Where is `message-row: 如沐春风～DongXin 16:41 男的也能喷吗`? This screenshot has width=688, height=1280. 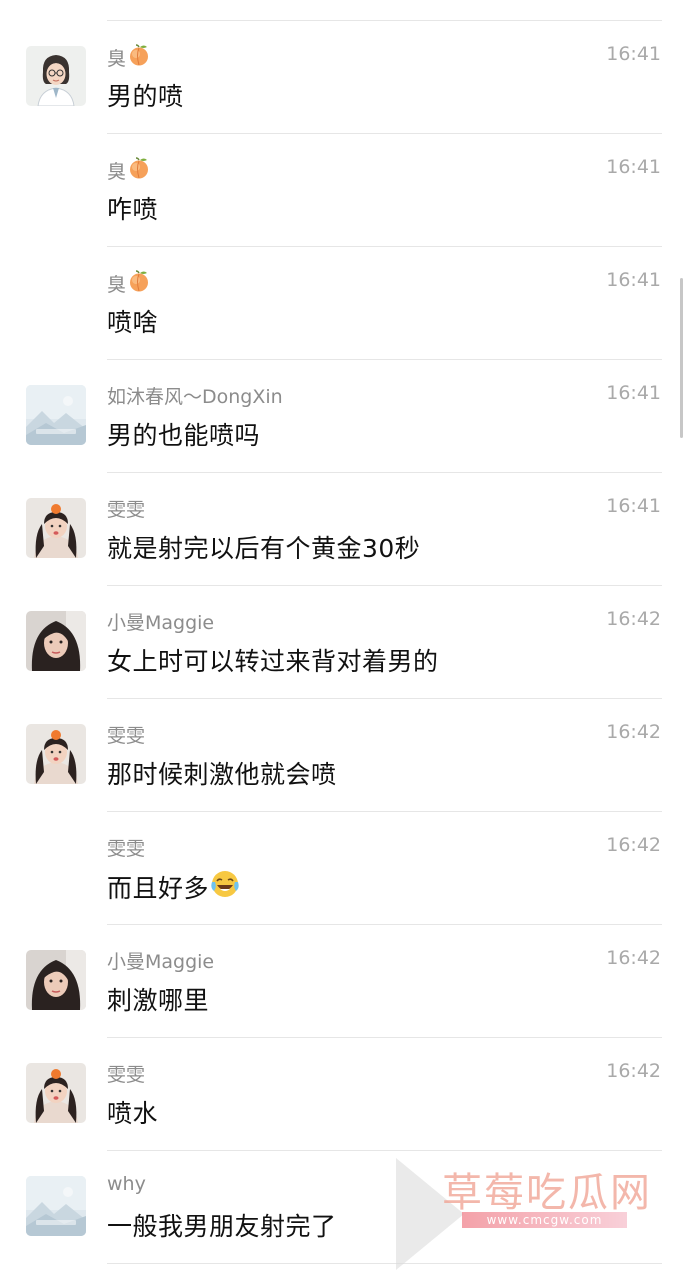 message-row: 如沐春风～DongXin 16:41 男的也能喷吗 is located at coordinates (344, 416).